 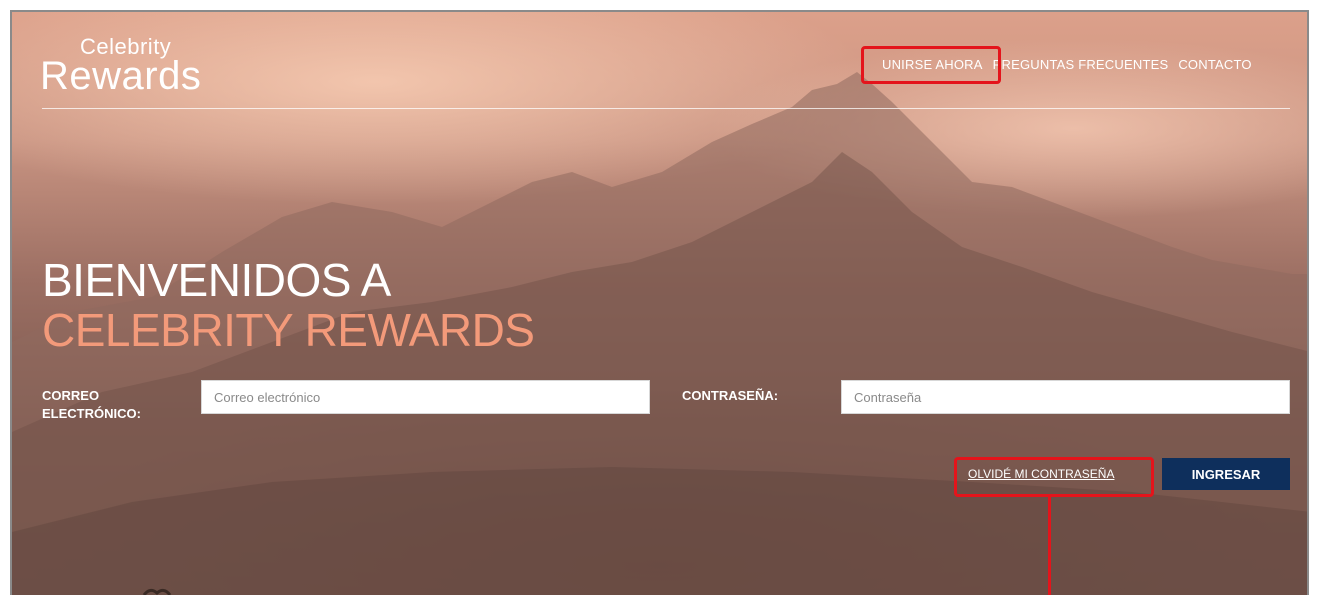 I want to click on password-label: CONTRASEÑA:, so click(x=730, y=395).